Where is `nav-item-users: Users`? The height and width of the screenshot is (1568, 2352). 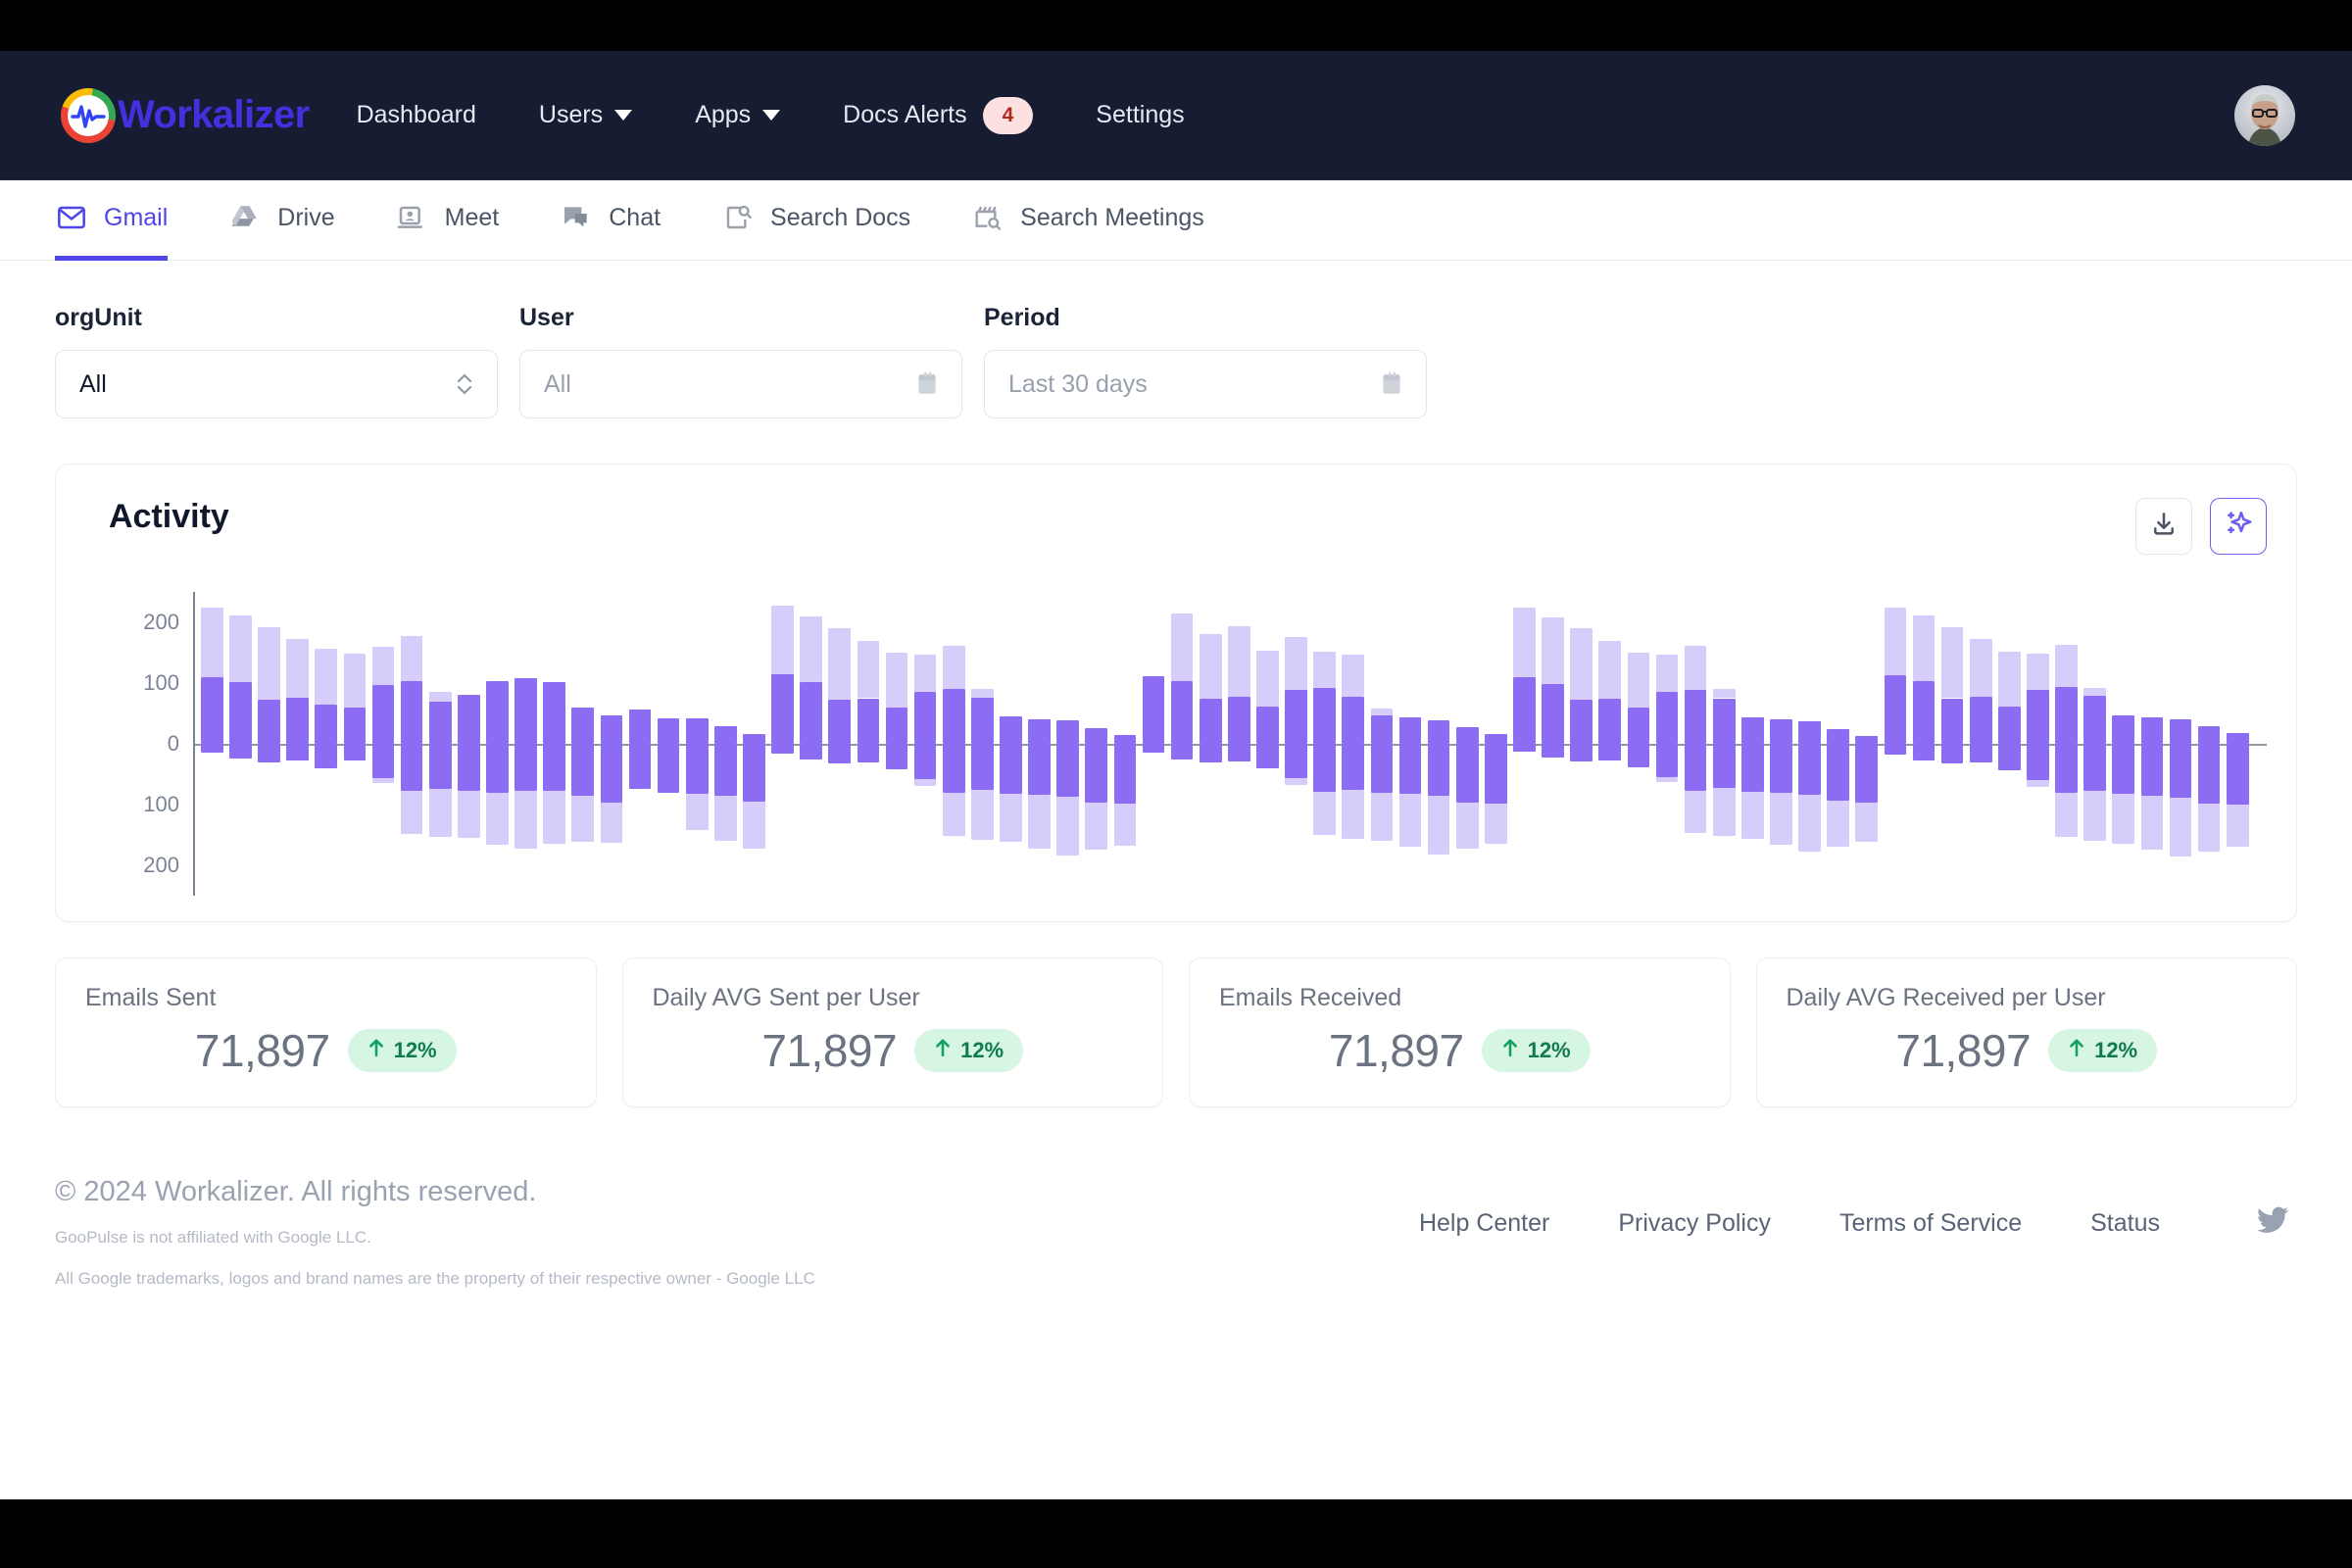
nav-item-users: Users is located at coordinates (586, 115).